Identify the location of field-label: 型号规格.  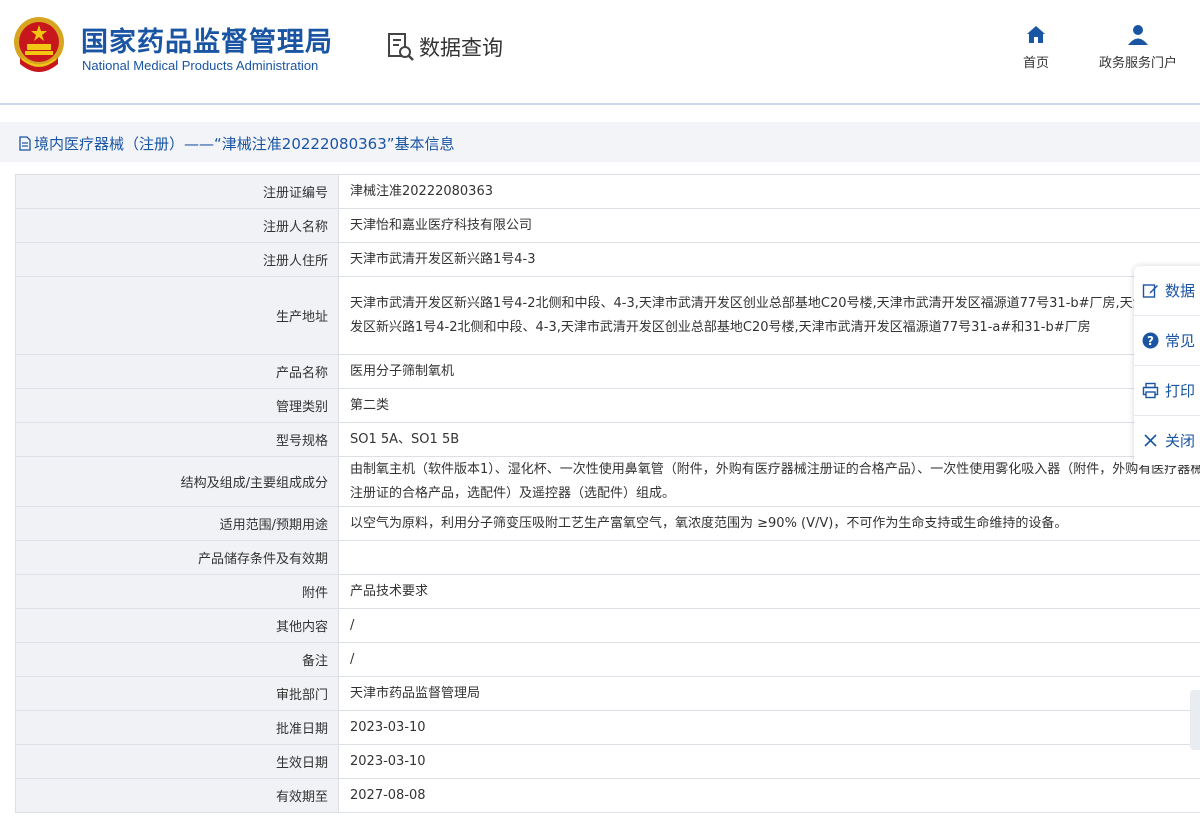
(177, 439).